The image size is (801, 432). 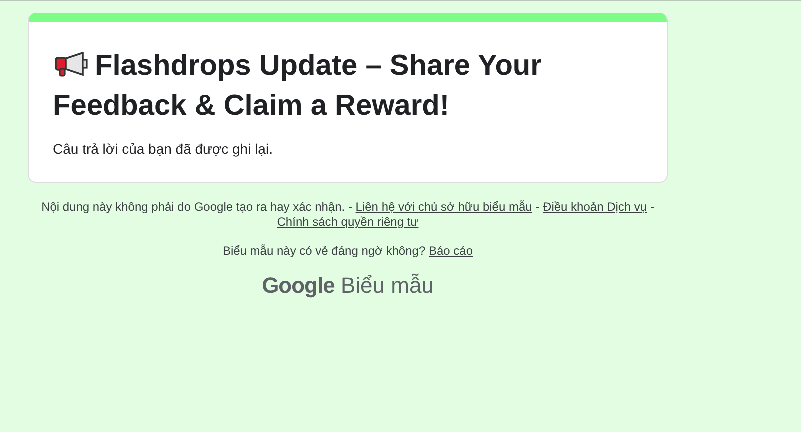 I want to click on report-question: Biểu mẫu này có vẻ đáng ngờ không?, so click(x=324, y=251).